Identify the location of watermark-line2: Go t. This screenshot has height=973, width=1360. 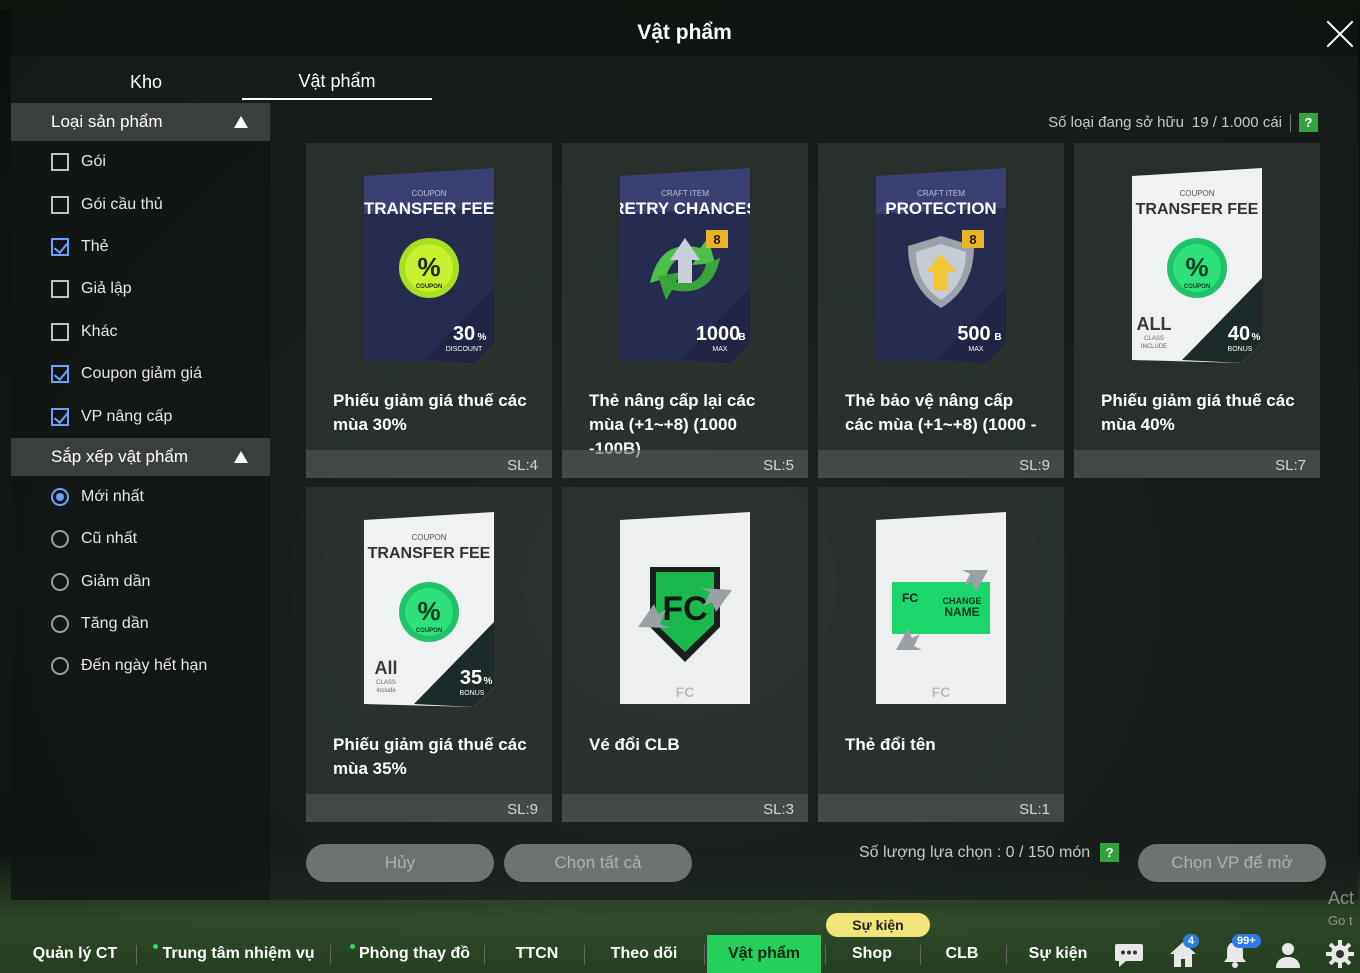
(1340, 920).